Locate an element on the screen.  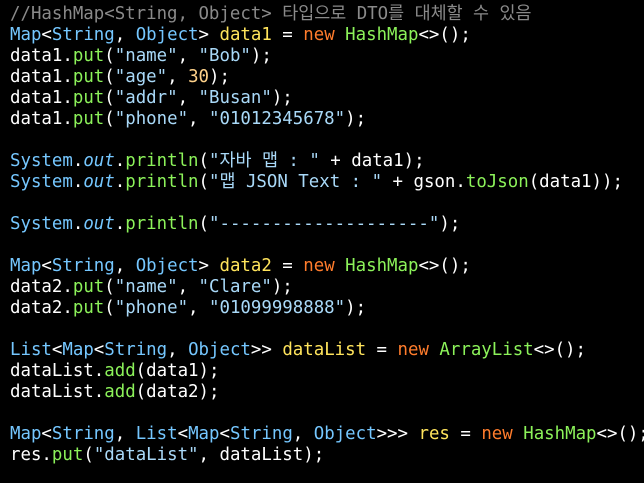
code-line: data2.put("phone", "01099998888"); is located at coordinates (327, 308).